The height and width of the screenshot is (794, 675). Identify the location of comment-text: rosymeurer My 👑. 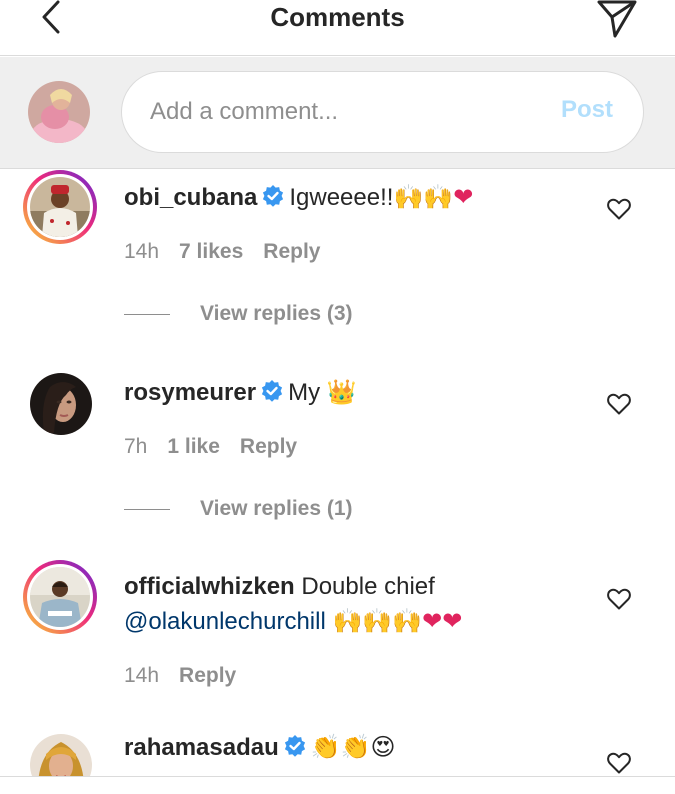
(354, 392).